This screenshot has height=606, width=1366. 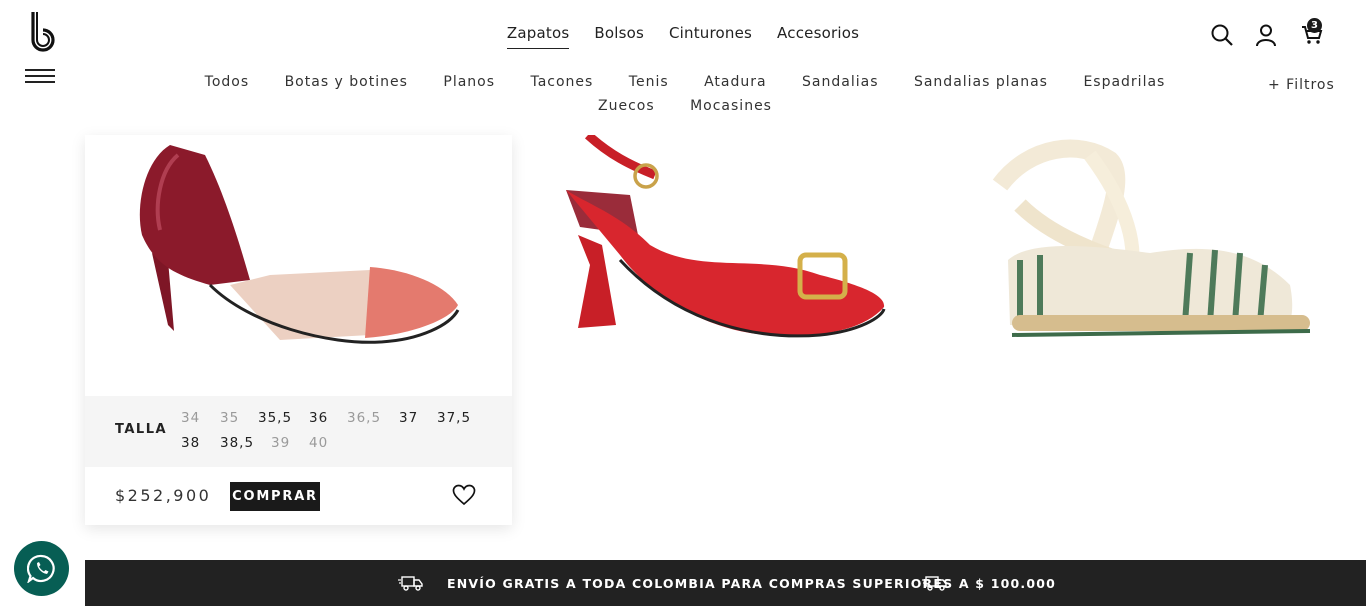 What do you see at coordinates (364, 418) in the screenshot?
I see `size-option-36-5: 36,5` at bounding box center [364, 418].